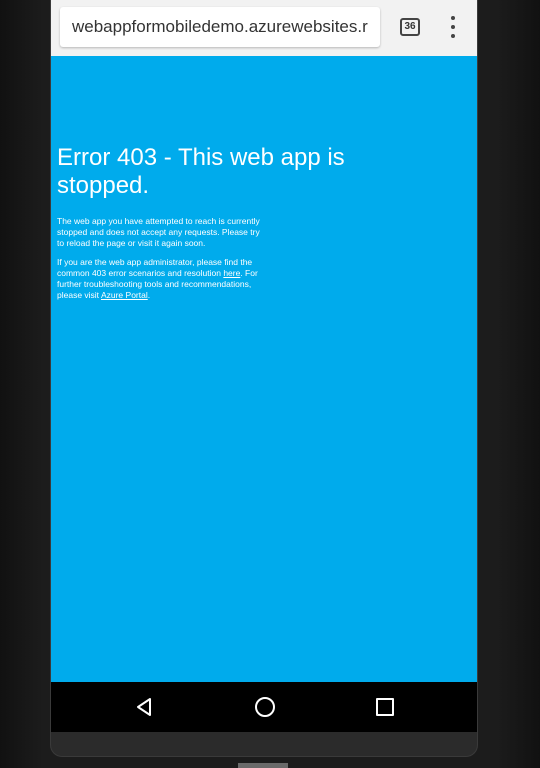  Describe the element at coordinates (410, 27) in the screenshot. I see `tab-switcher-icon: 36` at that location.